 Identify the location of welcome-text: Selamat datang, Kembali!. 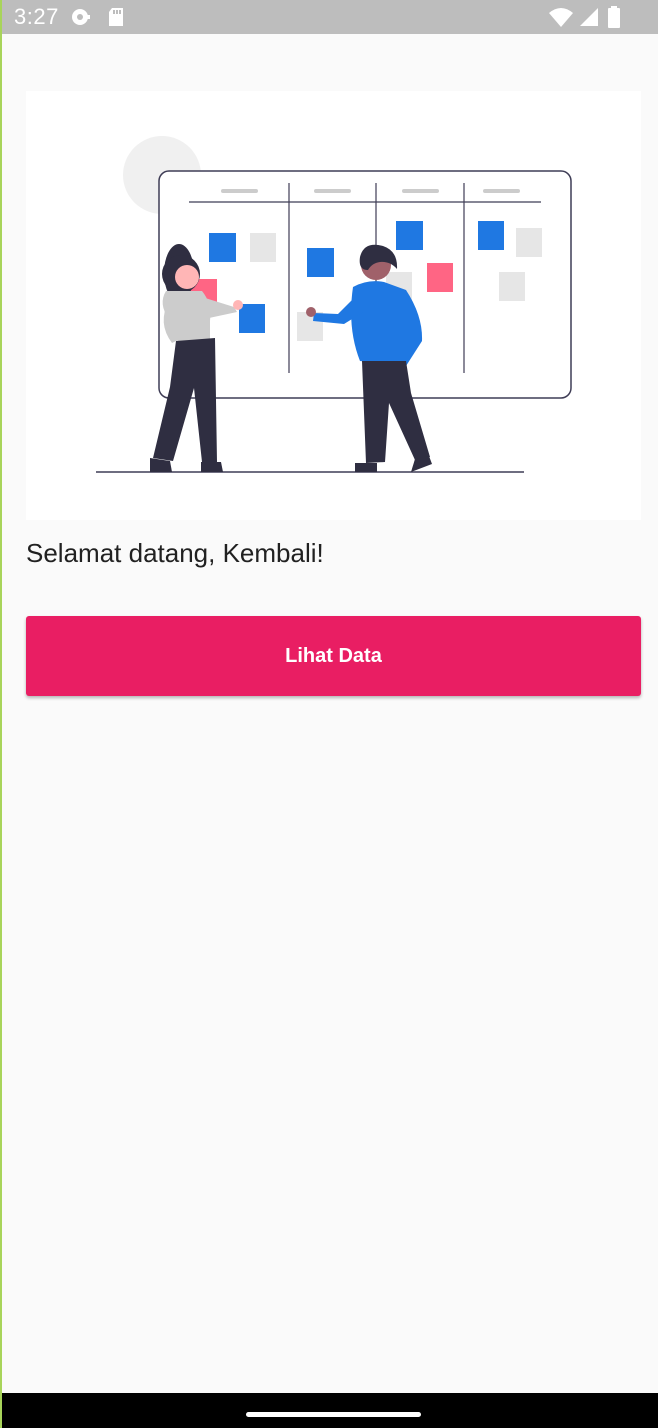
(175, 553).